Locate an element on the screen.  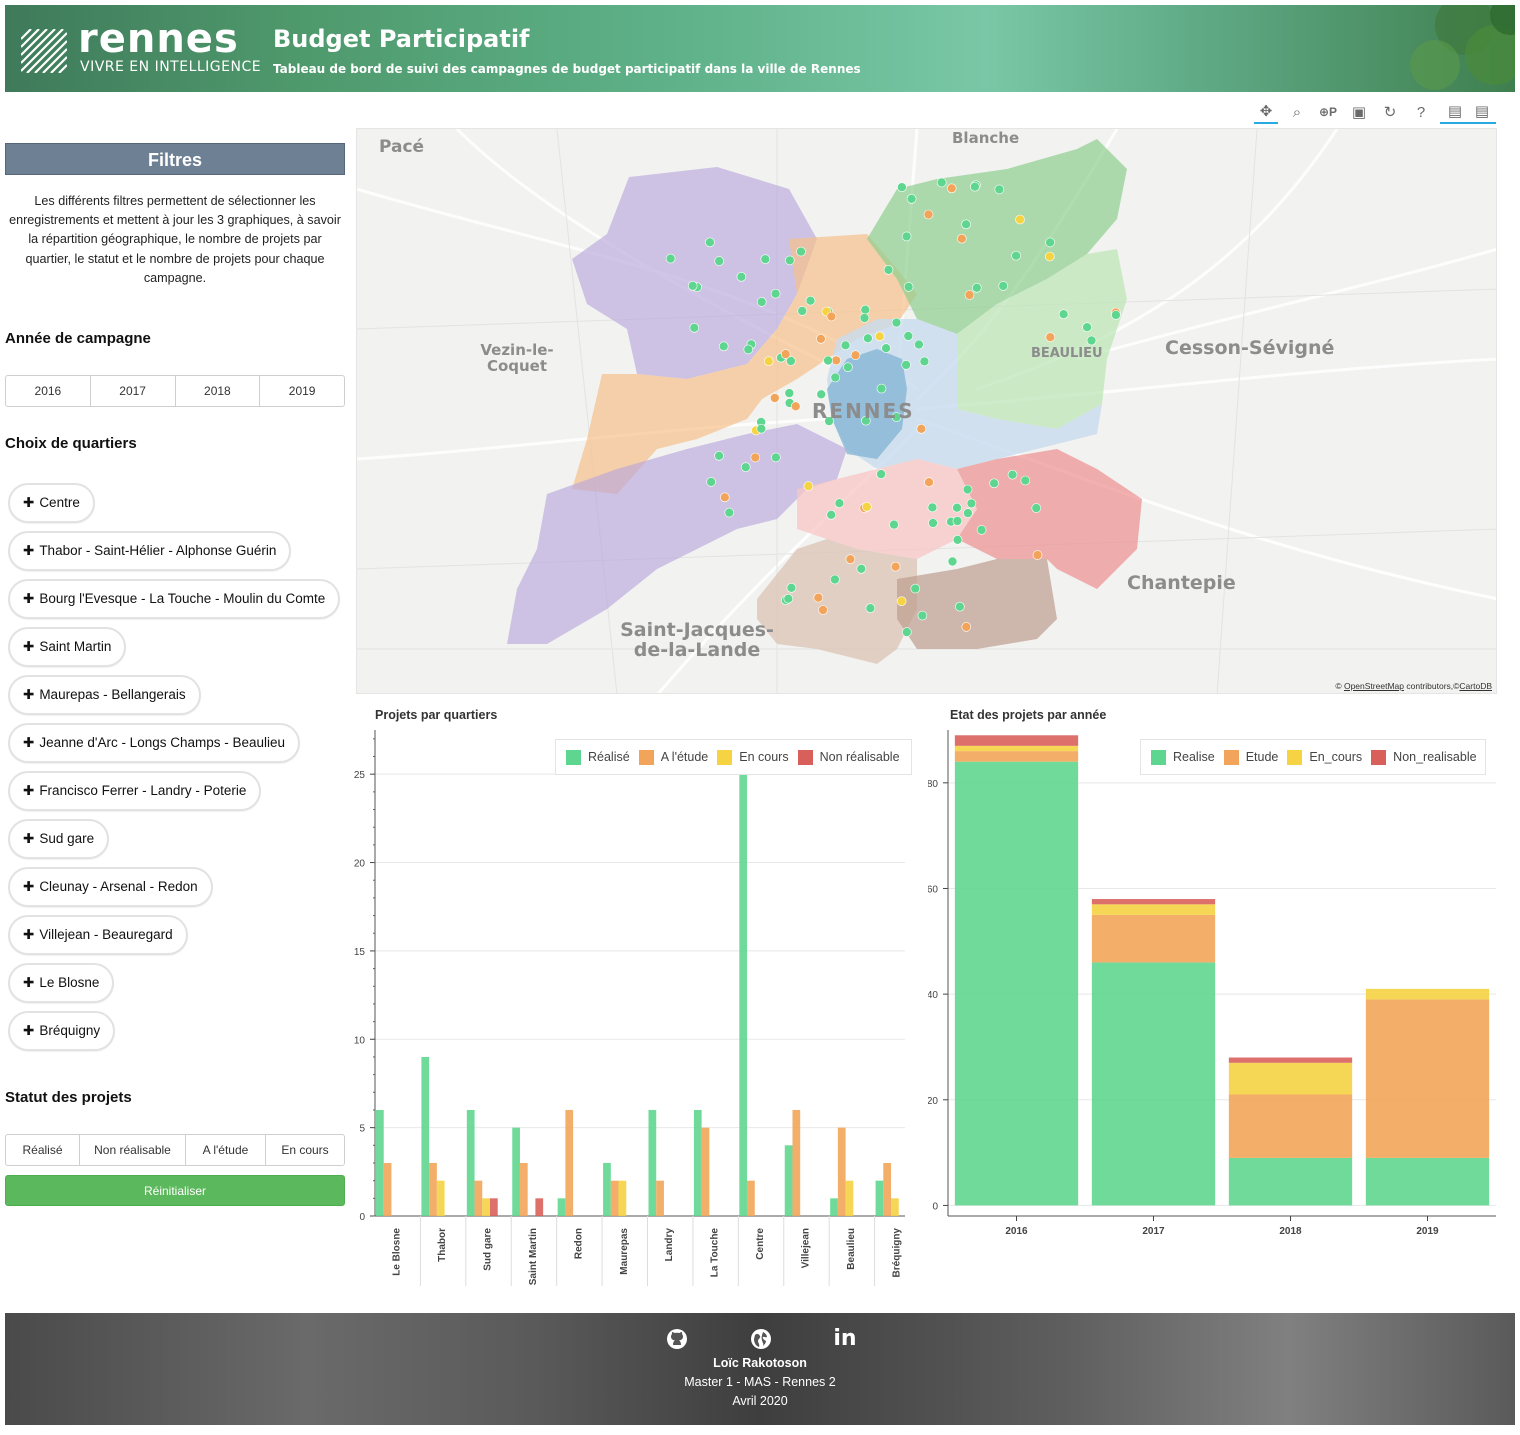
district-francisco-ferrer is located at coordinates (977, 604).